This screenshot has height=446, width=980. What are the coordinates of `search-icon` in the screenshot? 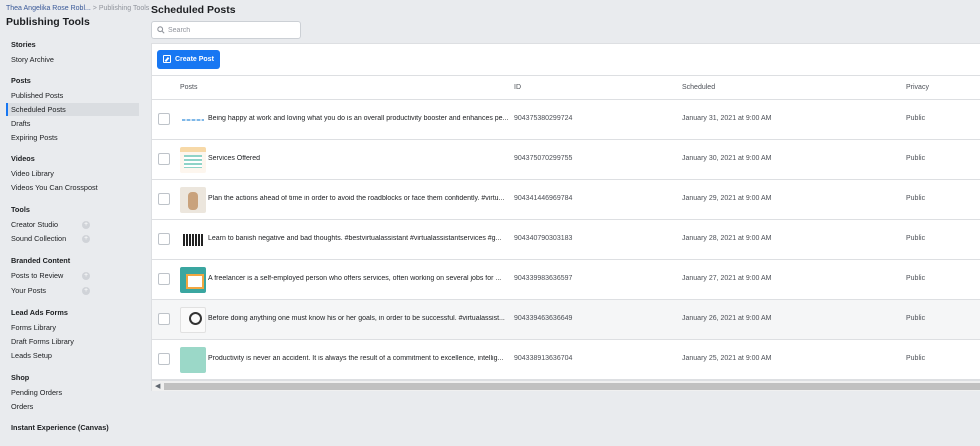 It's located at (161, 30).